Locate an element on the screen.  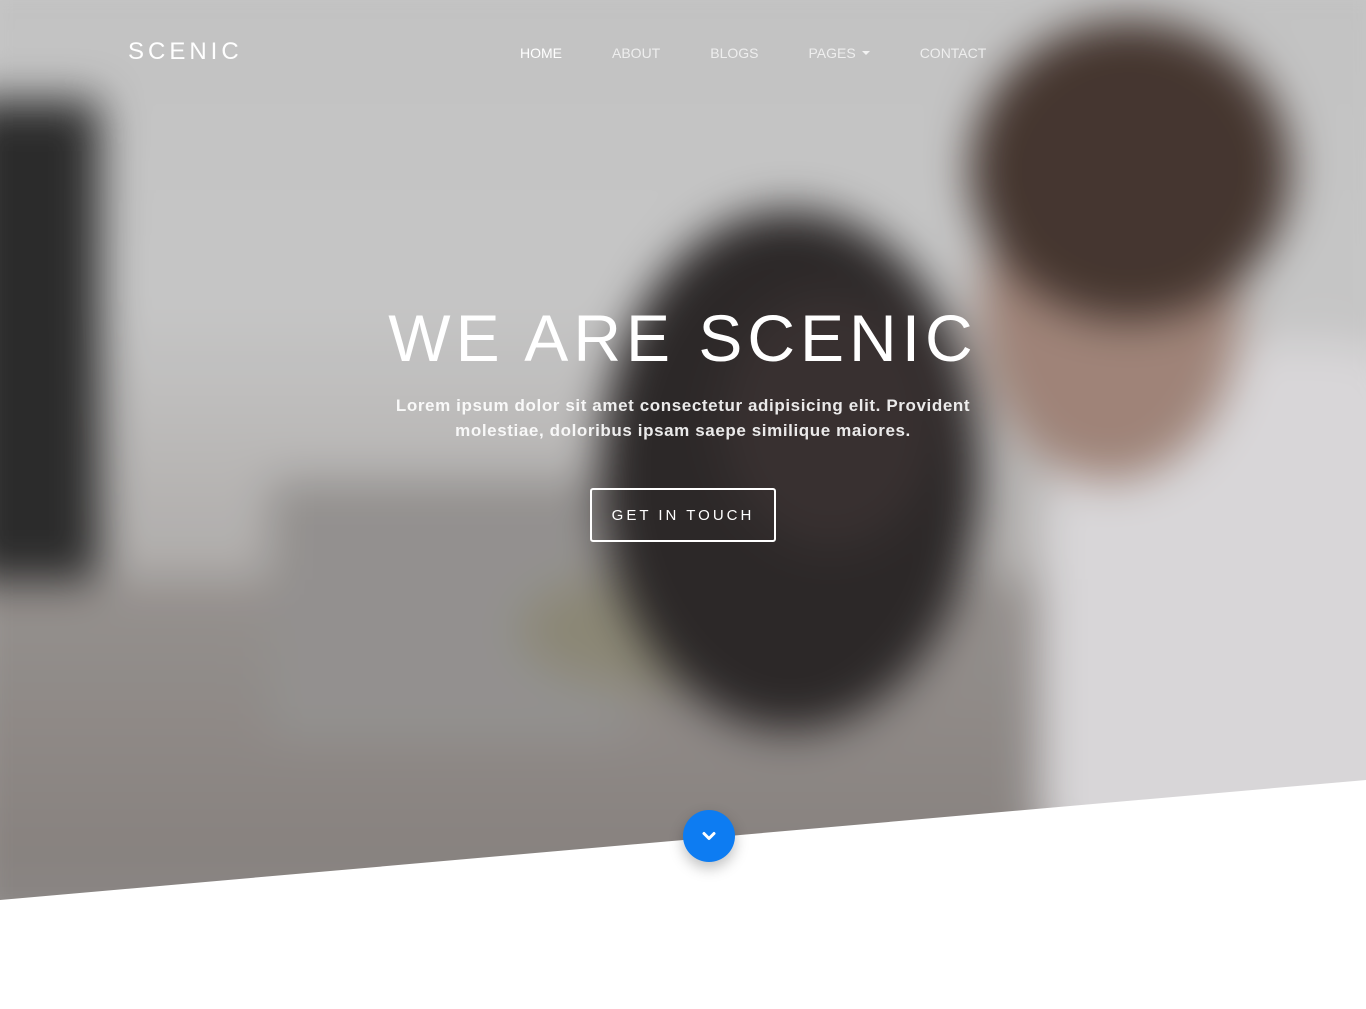
get-in-touch-button: GET IN TOUCH is located at coordinates (683, 515).